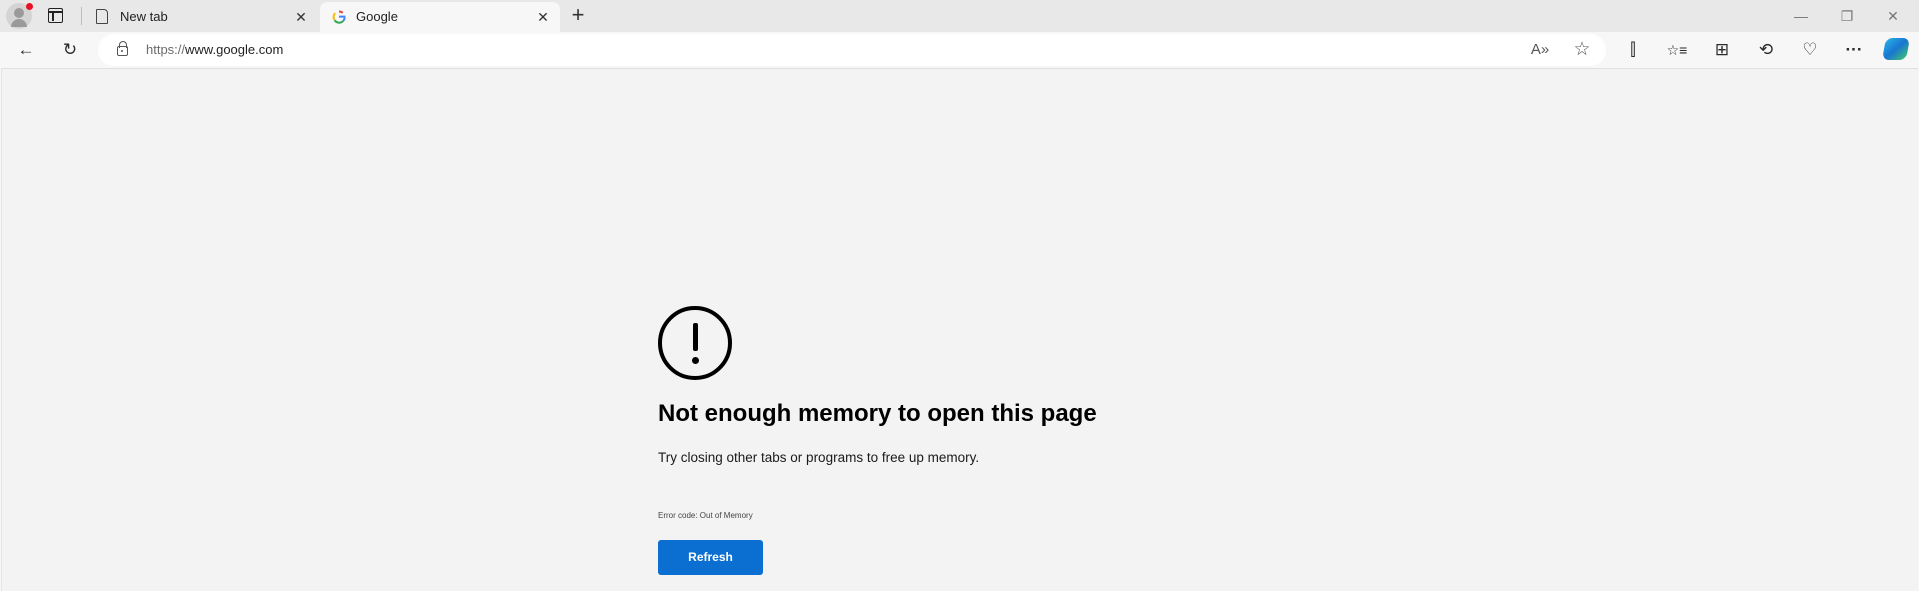  Describe the element at coordinates (1896, 49) in the screenshot. I see `copilot-icon` at that location.